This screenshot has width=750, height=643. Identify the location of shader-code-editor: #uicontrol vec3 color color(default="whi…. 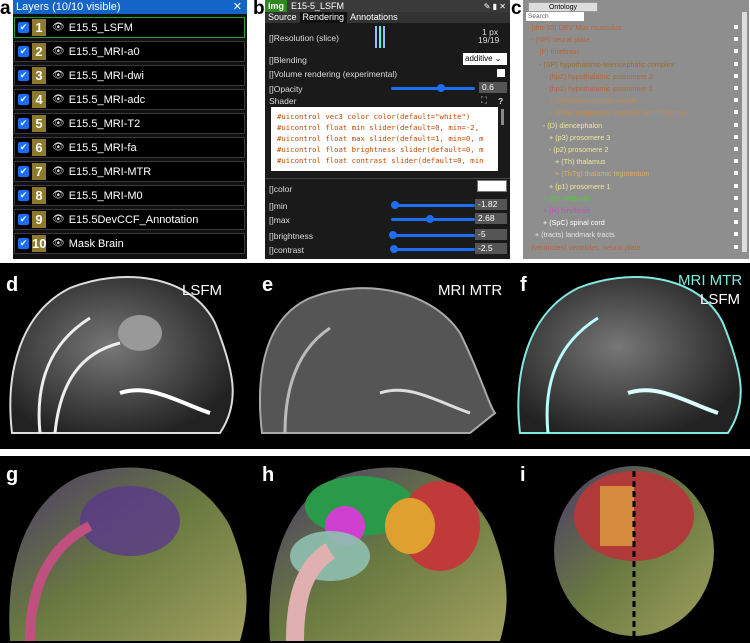
(384, 139).